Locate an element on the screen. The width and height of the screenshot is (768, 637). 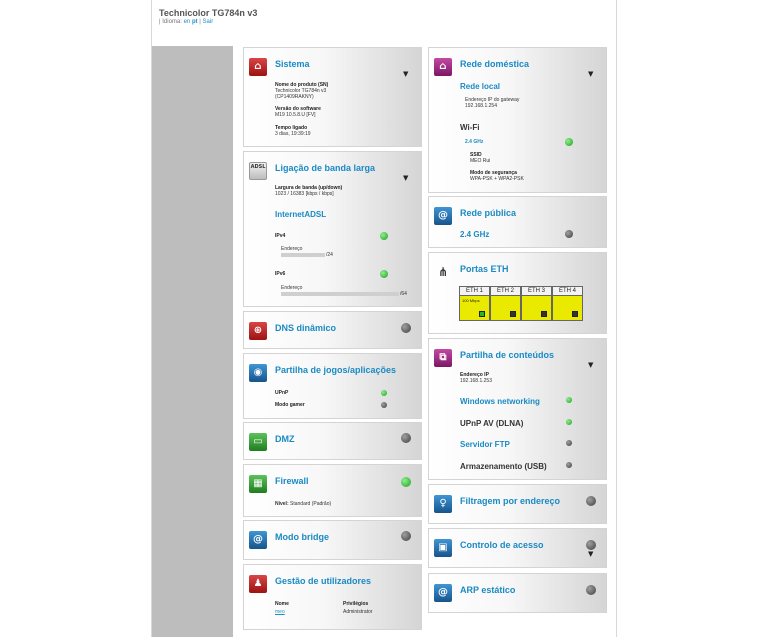
card-title: Ligação de banda larga is located at coordinates (325, 168).